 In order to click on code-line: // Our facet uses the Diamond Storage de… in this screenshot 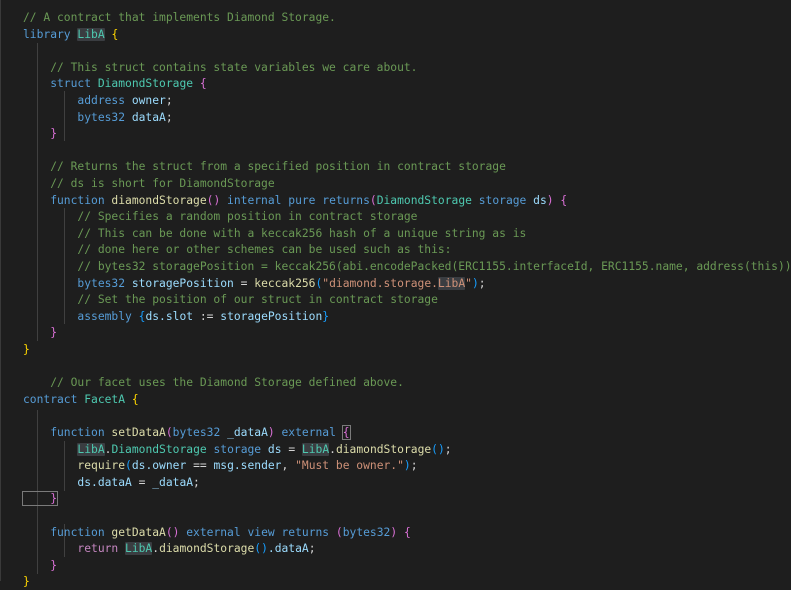, I will do `click(213, 383)`.